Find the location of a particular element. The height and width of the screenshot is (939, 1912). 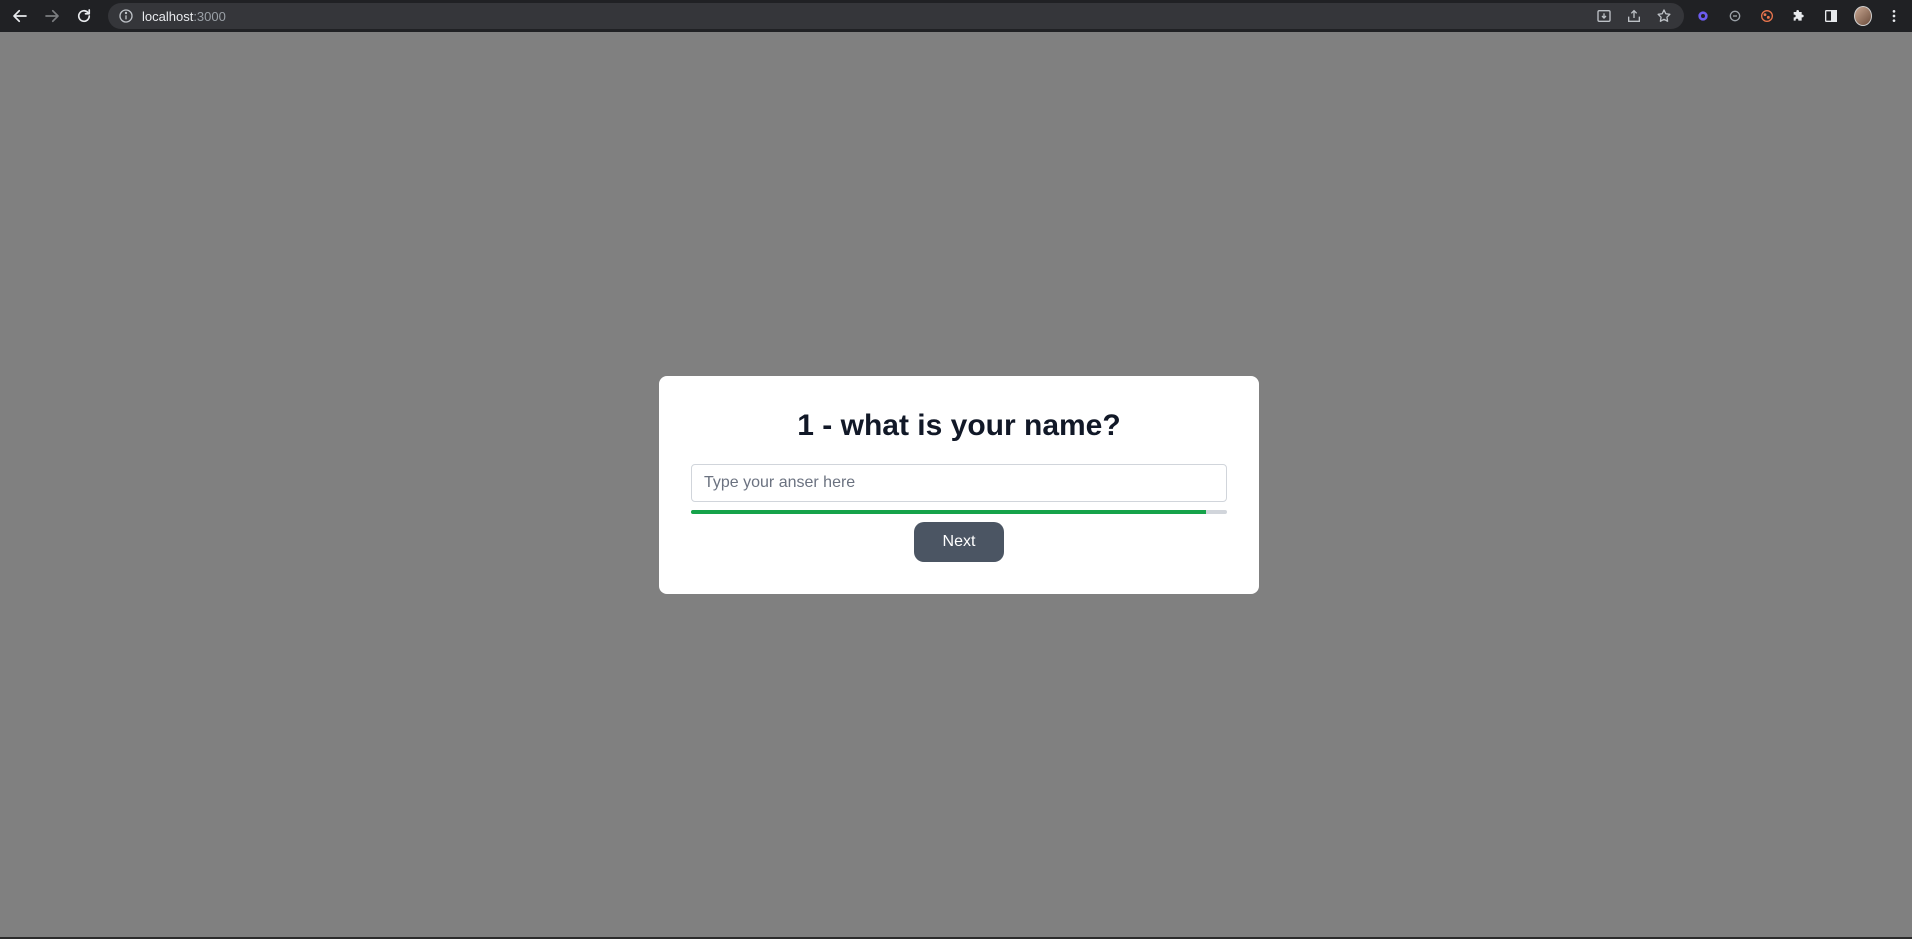

share-icon is located at coordinates (1634, 16).